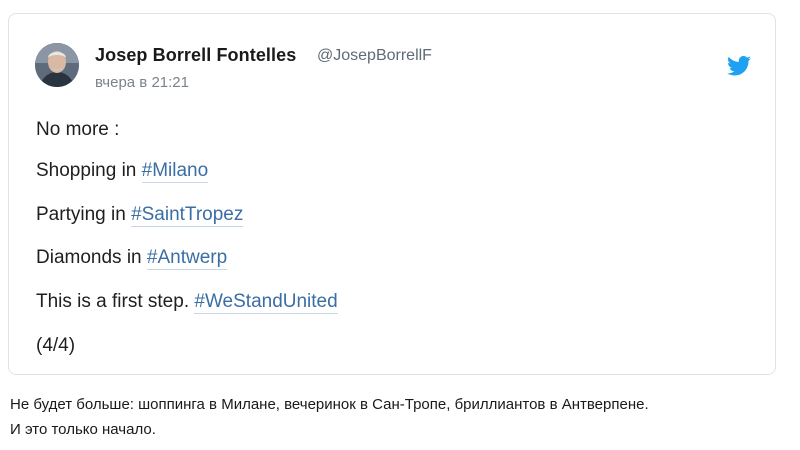 This screenshot has height=450, width=800. What do you see at coordinates (83, 429) in the screenshot?
I see `caption-line-2: И это только начало.` at bounding box center [83, 429].